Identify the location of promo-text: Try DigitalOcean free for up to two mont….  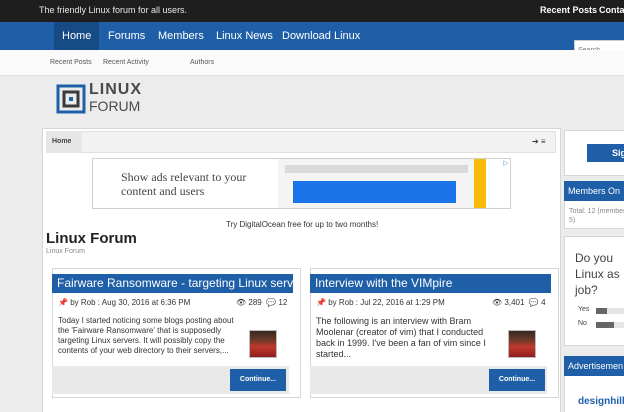
(302, 224).